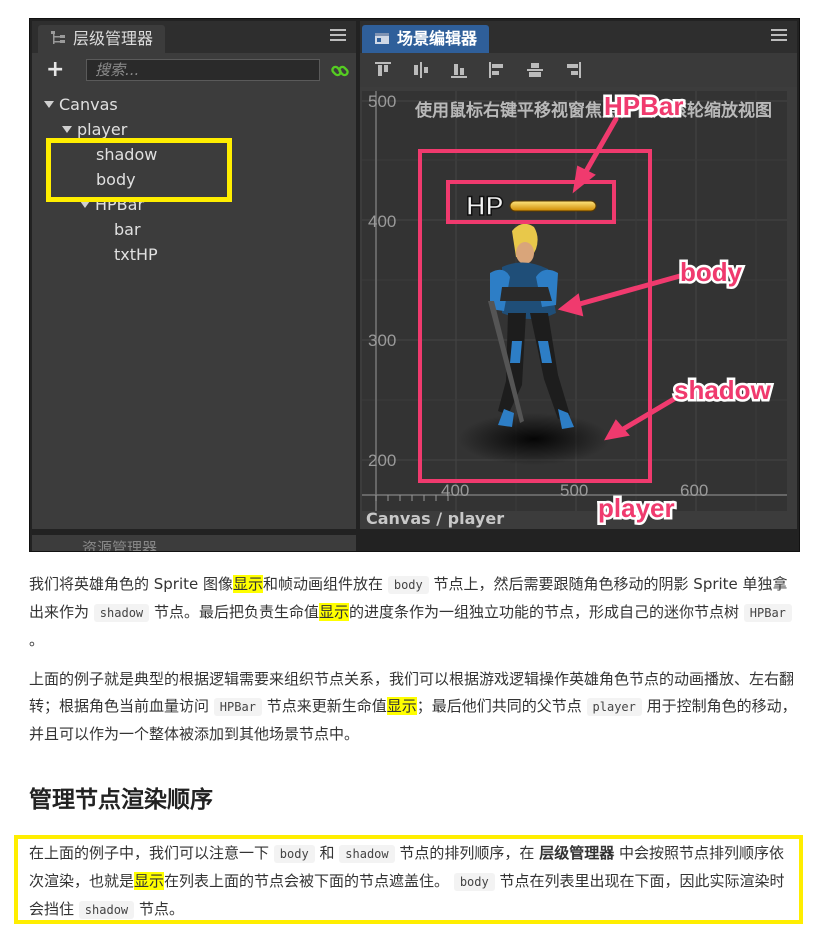  Describe the element at coordinates (127, 229) in the screenshot. I see `tree-node-bar: bar` at that location.